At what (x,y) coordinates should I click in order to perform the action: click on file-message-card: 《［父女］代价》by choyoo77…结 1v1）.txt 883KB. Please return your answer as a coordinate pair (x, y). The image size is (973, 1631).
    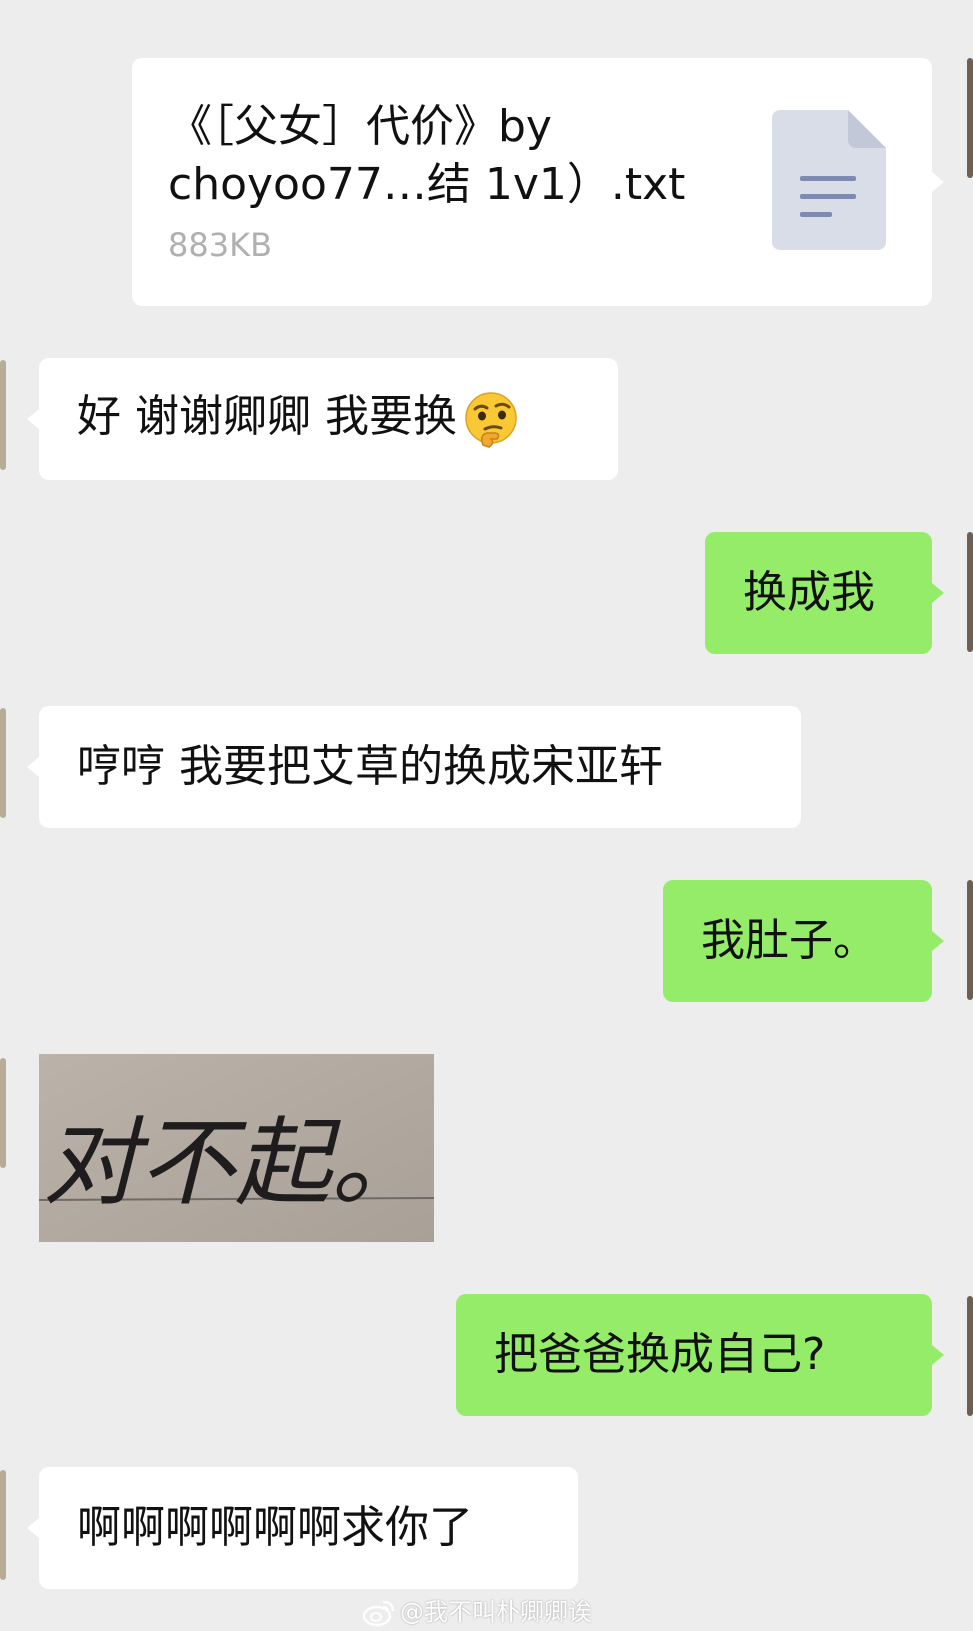
    Looking at the image, I should click on (538, 182).